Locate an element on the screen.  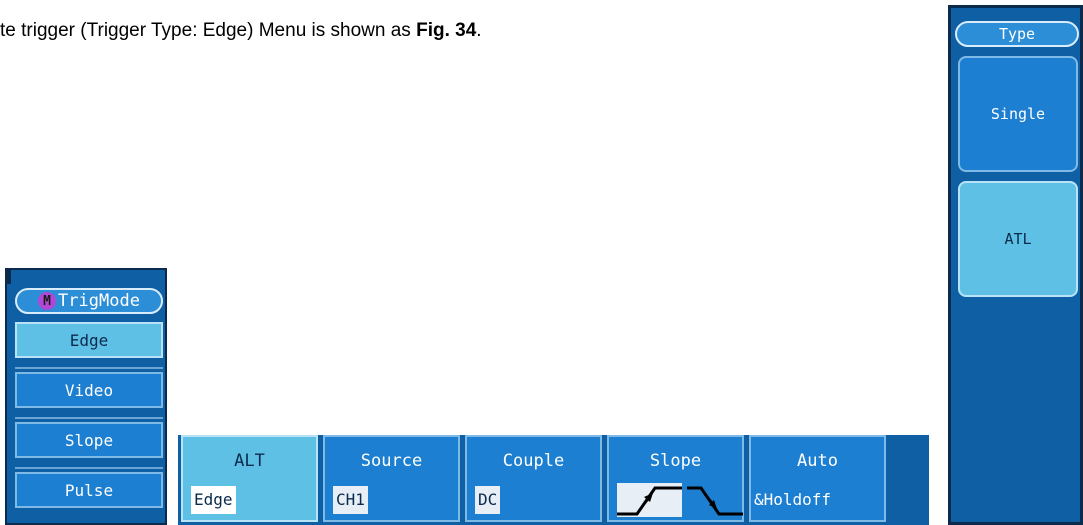
slope-button: Slope is located at coordinates (675, 478).